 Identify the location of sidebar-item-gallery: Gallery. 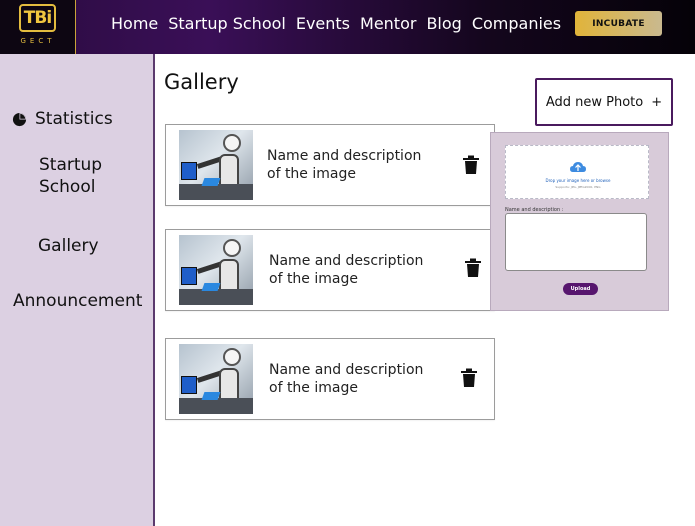
(68, 246).